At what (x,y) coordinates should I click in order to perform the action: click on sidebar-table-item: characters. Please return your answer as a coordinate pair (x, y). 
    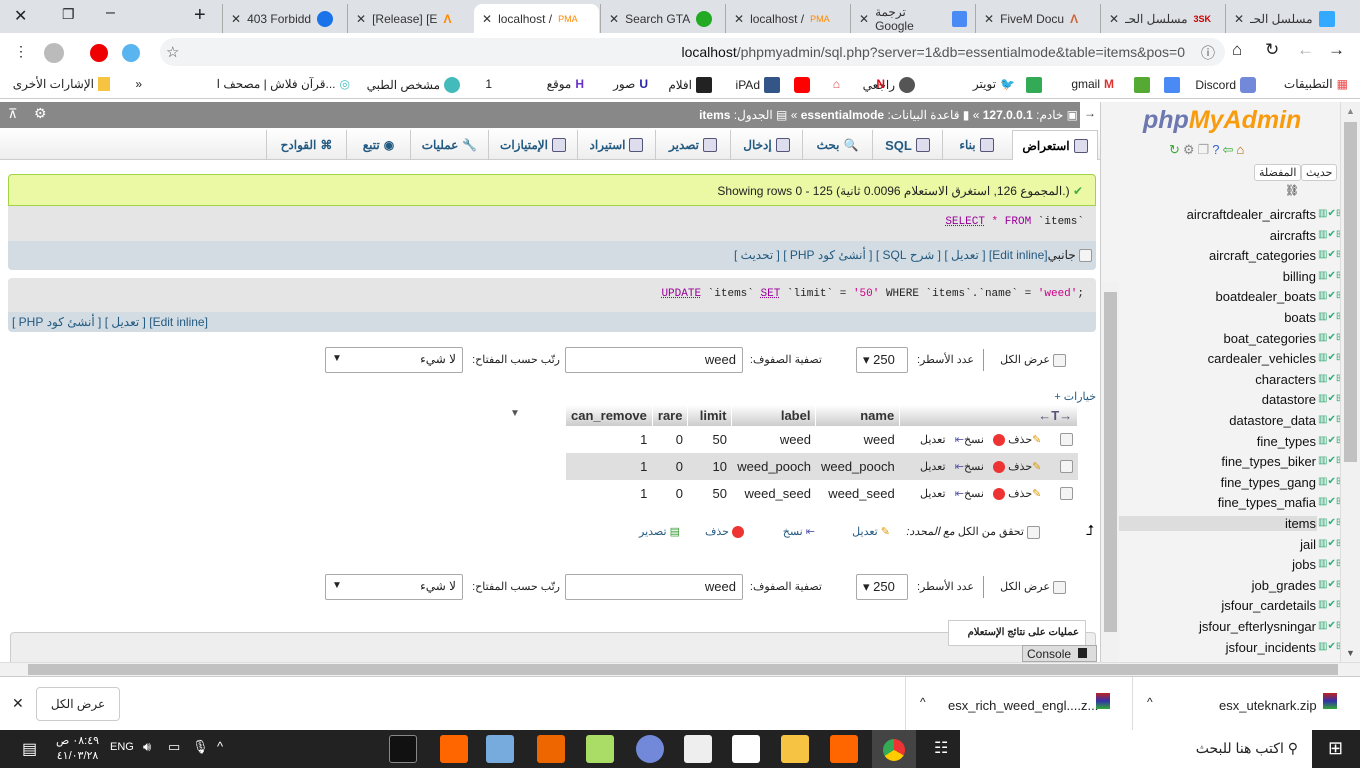
    Looking at the image, I should click on (1206, 379).